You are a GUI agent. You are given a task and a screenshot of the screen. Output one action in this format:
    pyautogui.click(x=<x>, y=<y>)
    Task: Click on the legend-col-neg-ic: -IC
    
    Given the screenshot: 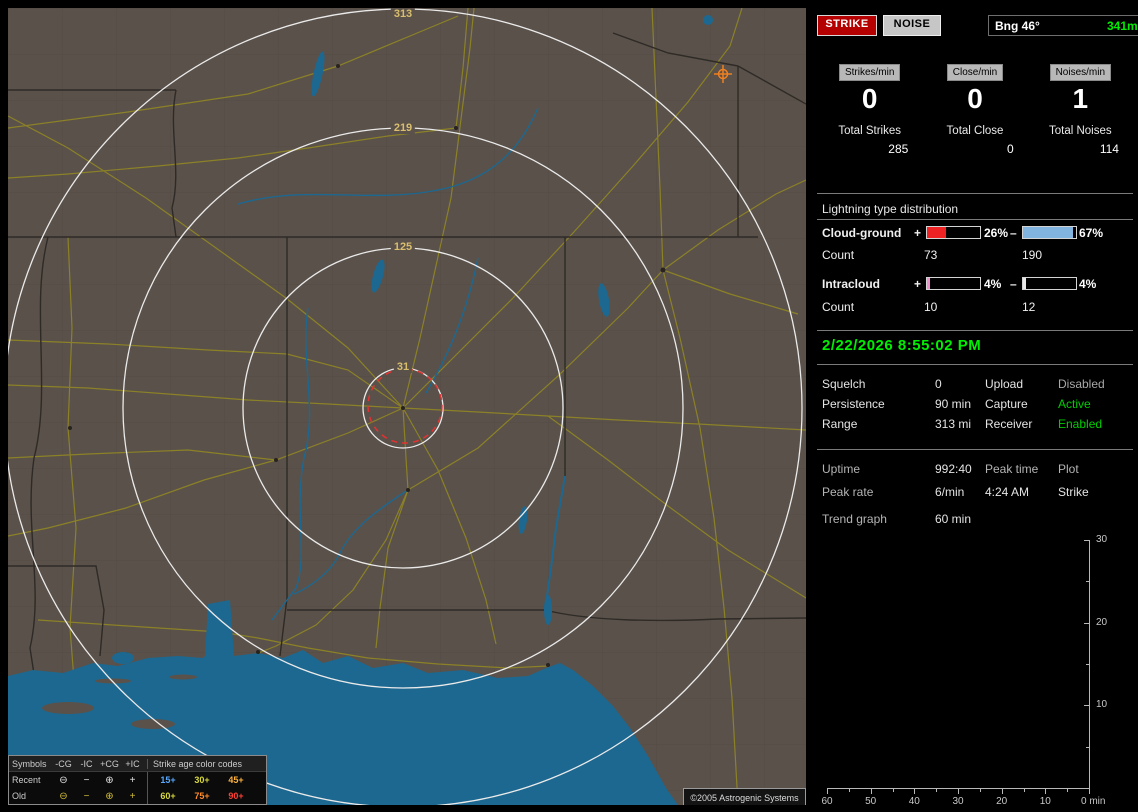 What is the action you would take?
    pyautogui.click(x=86, y=763)
    